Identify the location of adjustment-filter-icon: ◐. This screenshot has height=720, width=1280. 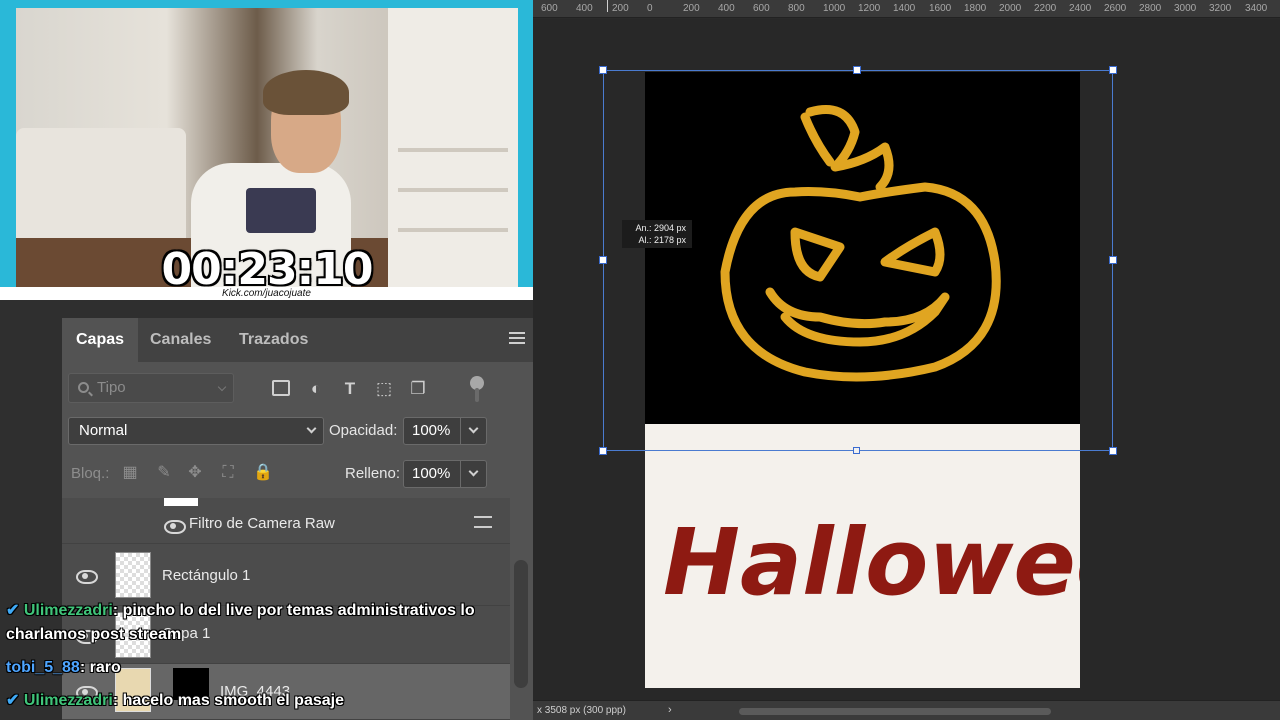
(316, 389).